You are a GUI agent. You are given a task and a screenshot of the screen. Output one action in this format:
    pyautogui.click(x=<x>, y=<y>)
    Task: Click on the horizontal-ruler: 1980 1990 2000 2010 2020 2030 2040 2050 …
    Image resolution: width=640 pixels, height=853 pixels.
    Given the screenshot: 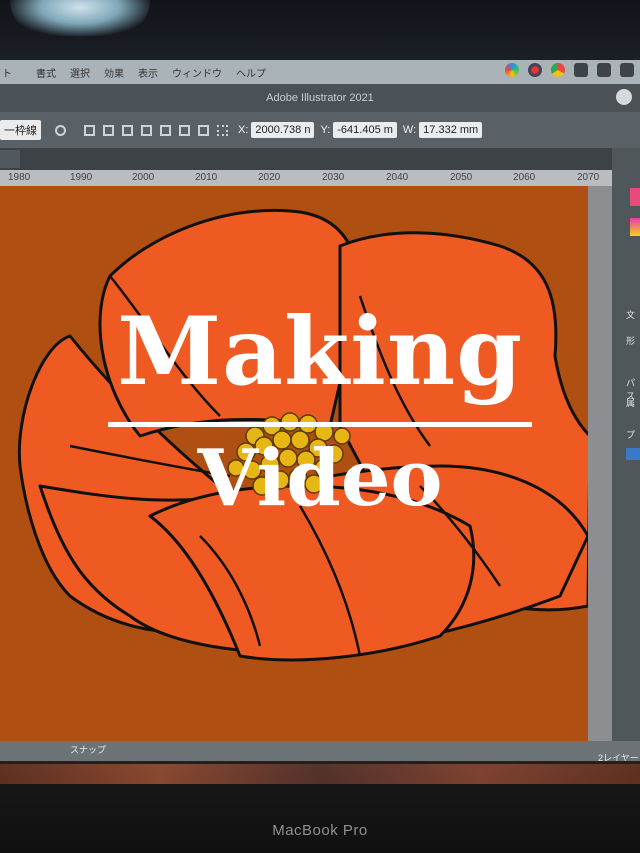 What is the action you would take?
    pyautogui.click(x=306, y=178)
    